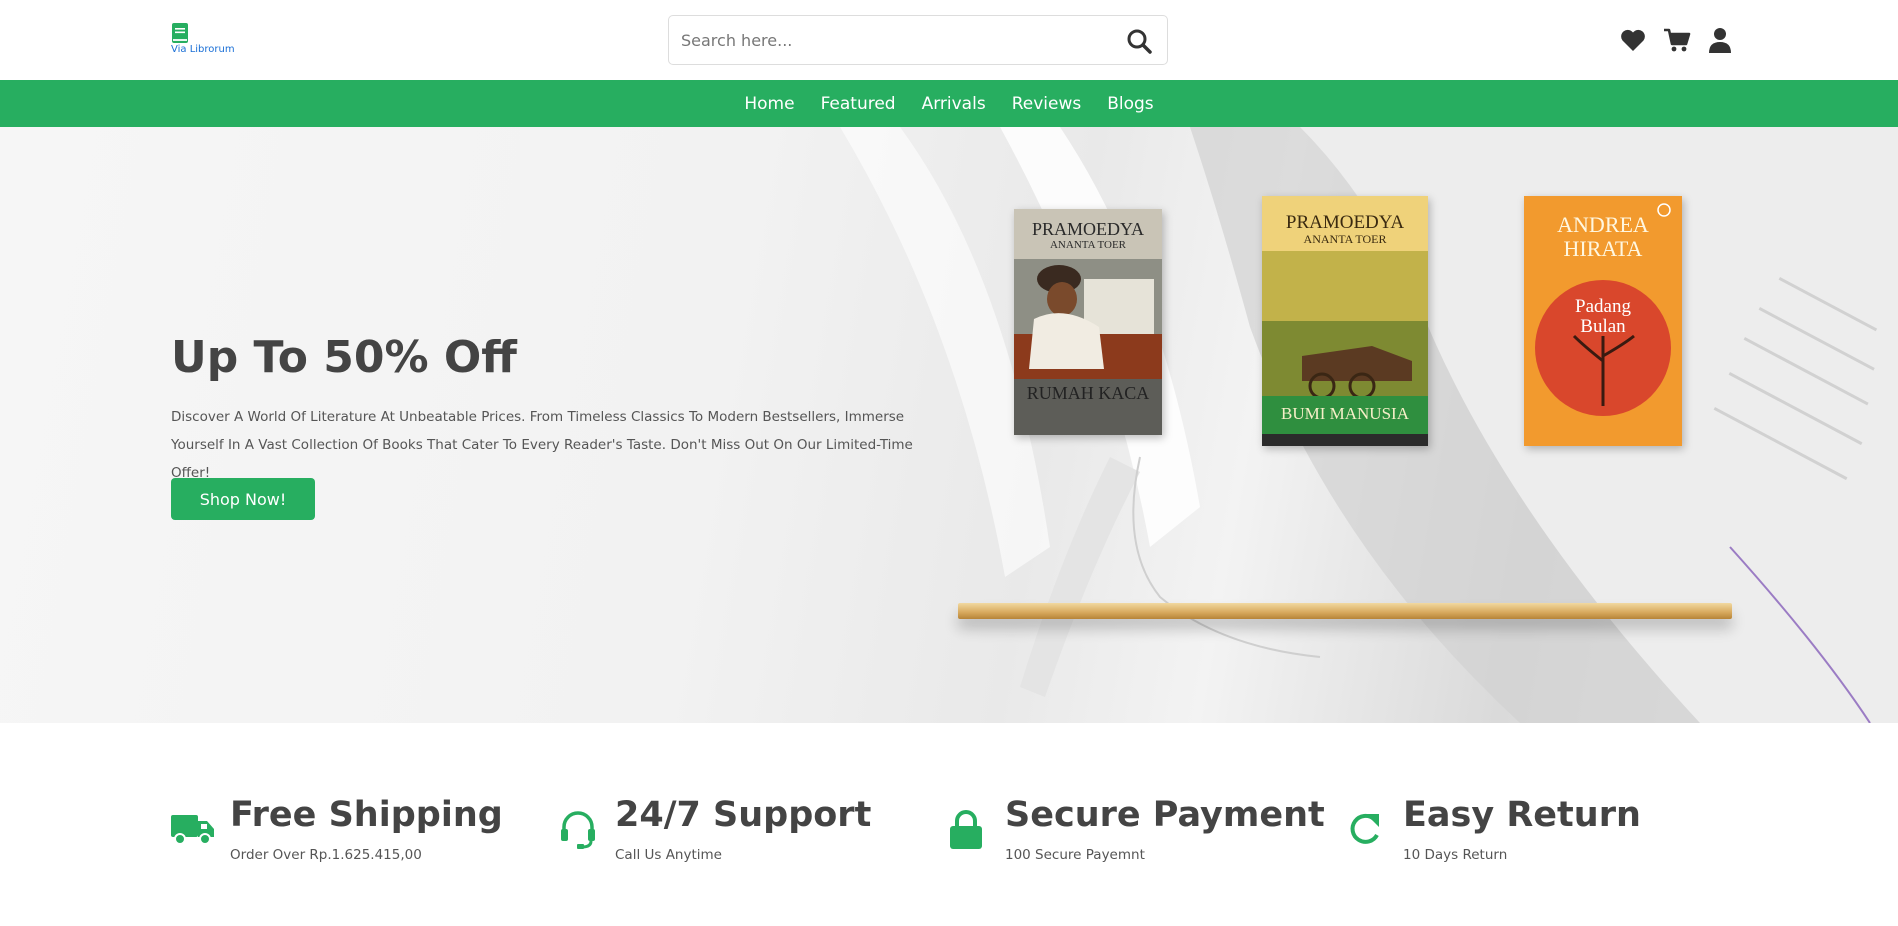  I want to click on main-navbar: Home Featured Arrivals Reviews Blogs, so click(949, 103).